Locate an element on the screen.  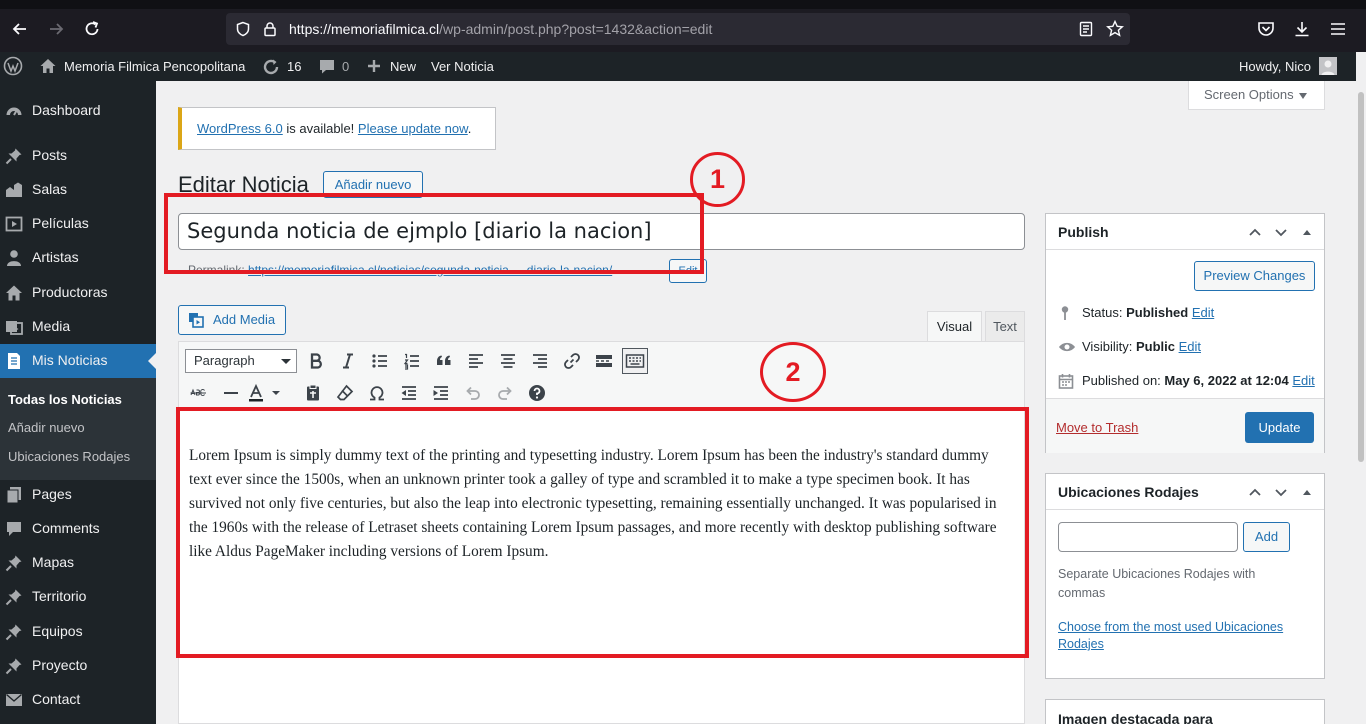
downloads-icon is located at coordinates (1302, 29).